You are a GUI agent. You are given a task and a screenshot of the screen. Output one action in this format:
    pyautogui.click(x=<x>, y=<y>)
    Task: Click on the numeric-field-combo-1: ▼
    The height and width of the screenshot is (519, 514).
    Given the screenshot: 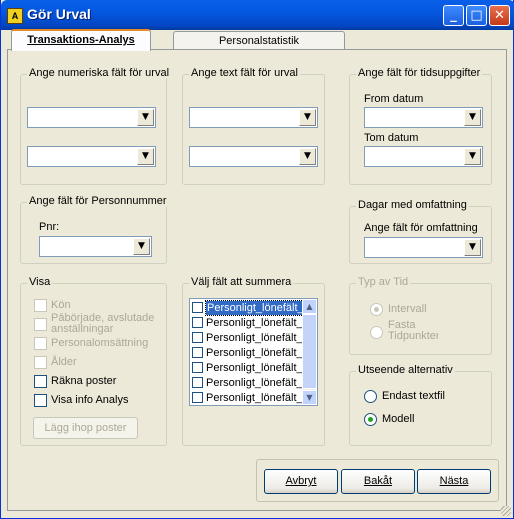 What is the action you would take?
    pyautogui.click(x=91, y=117)
    